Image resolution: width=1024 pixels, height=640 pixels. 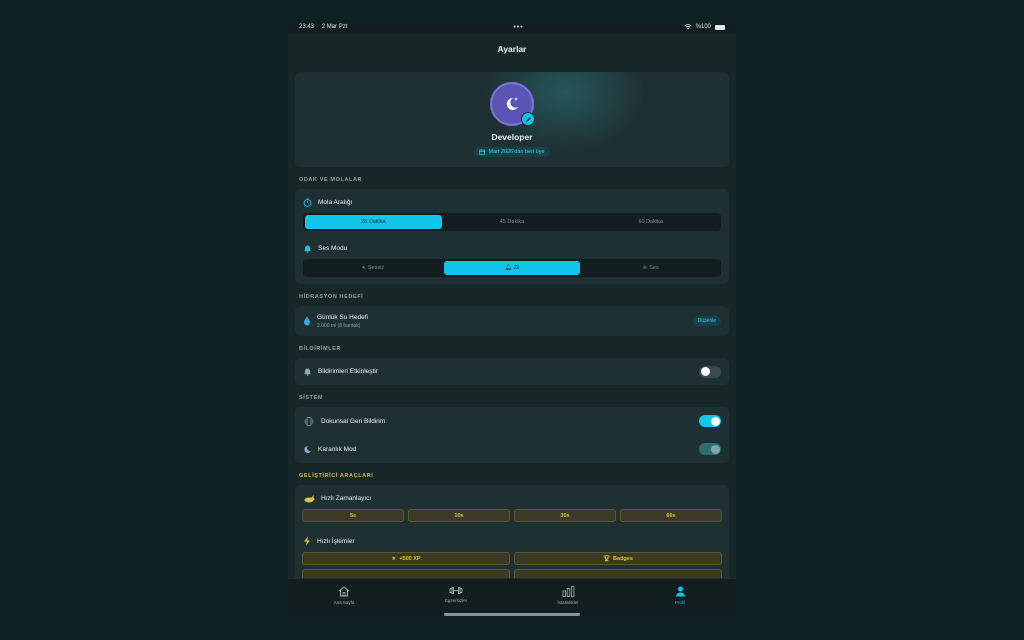 I want to click on member-since-text: Mart 2026'dan beri üye, so click(x=516, y=152).